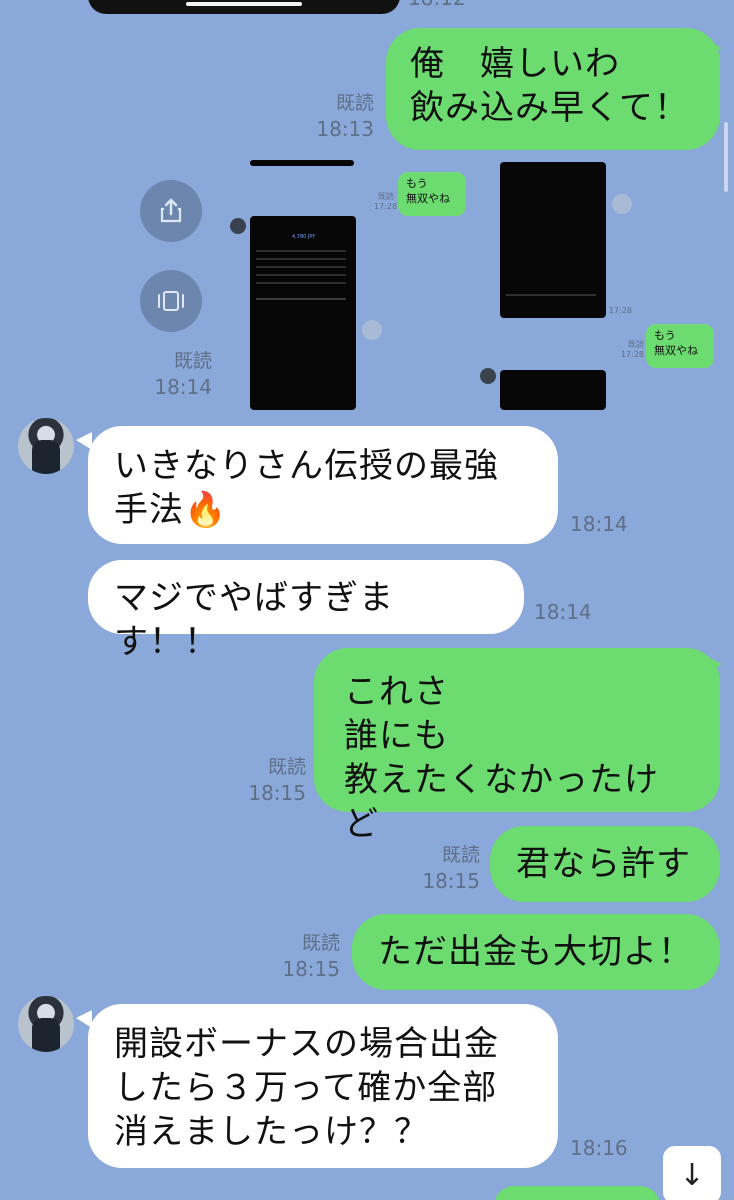 The image size is (734, 1200). I want to click on message-2-meta: 既読 18:15, so click(271, 780).